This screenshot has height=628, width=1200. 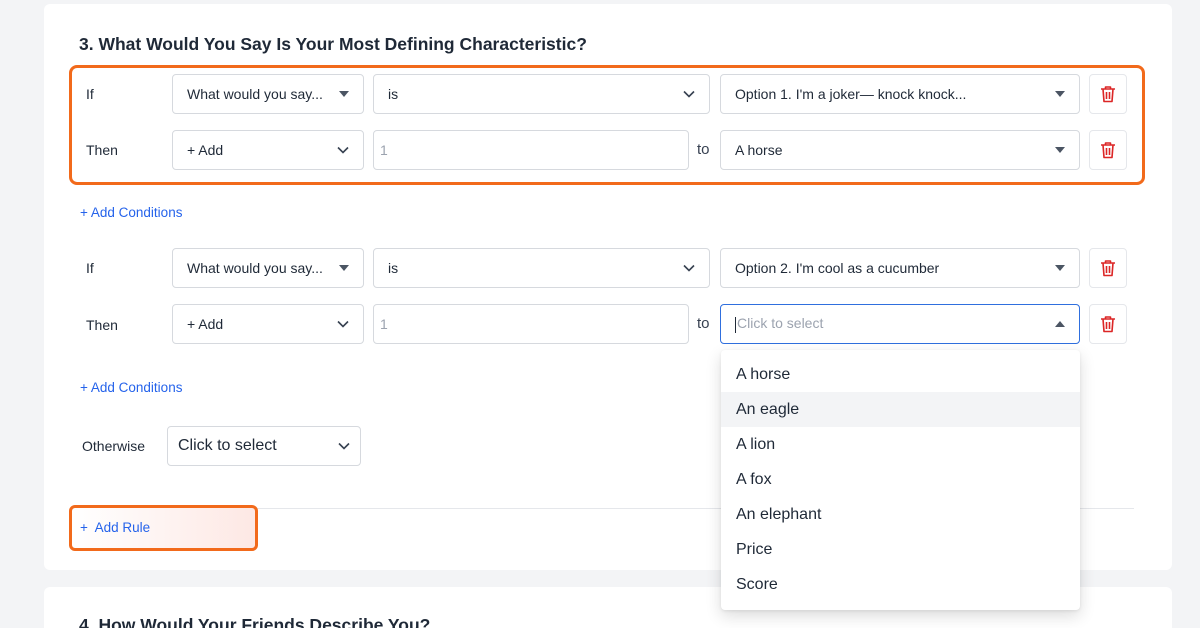 I want to click on target-select: A horse, so click(x=900, y=150).